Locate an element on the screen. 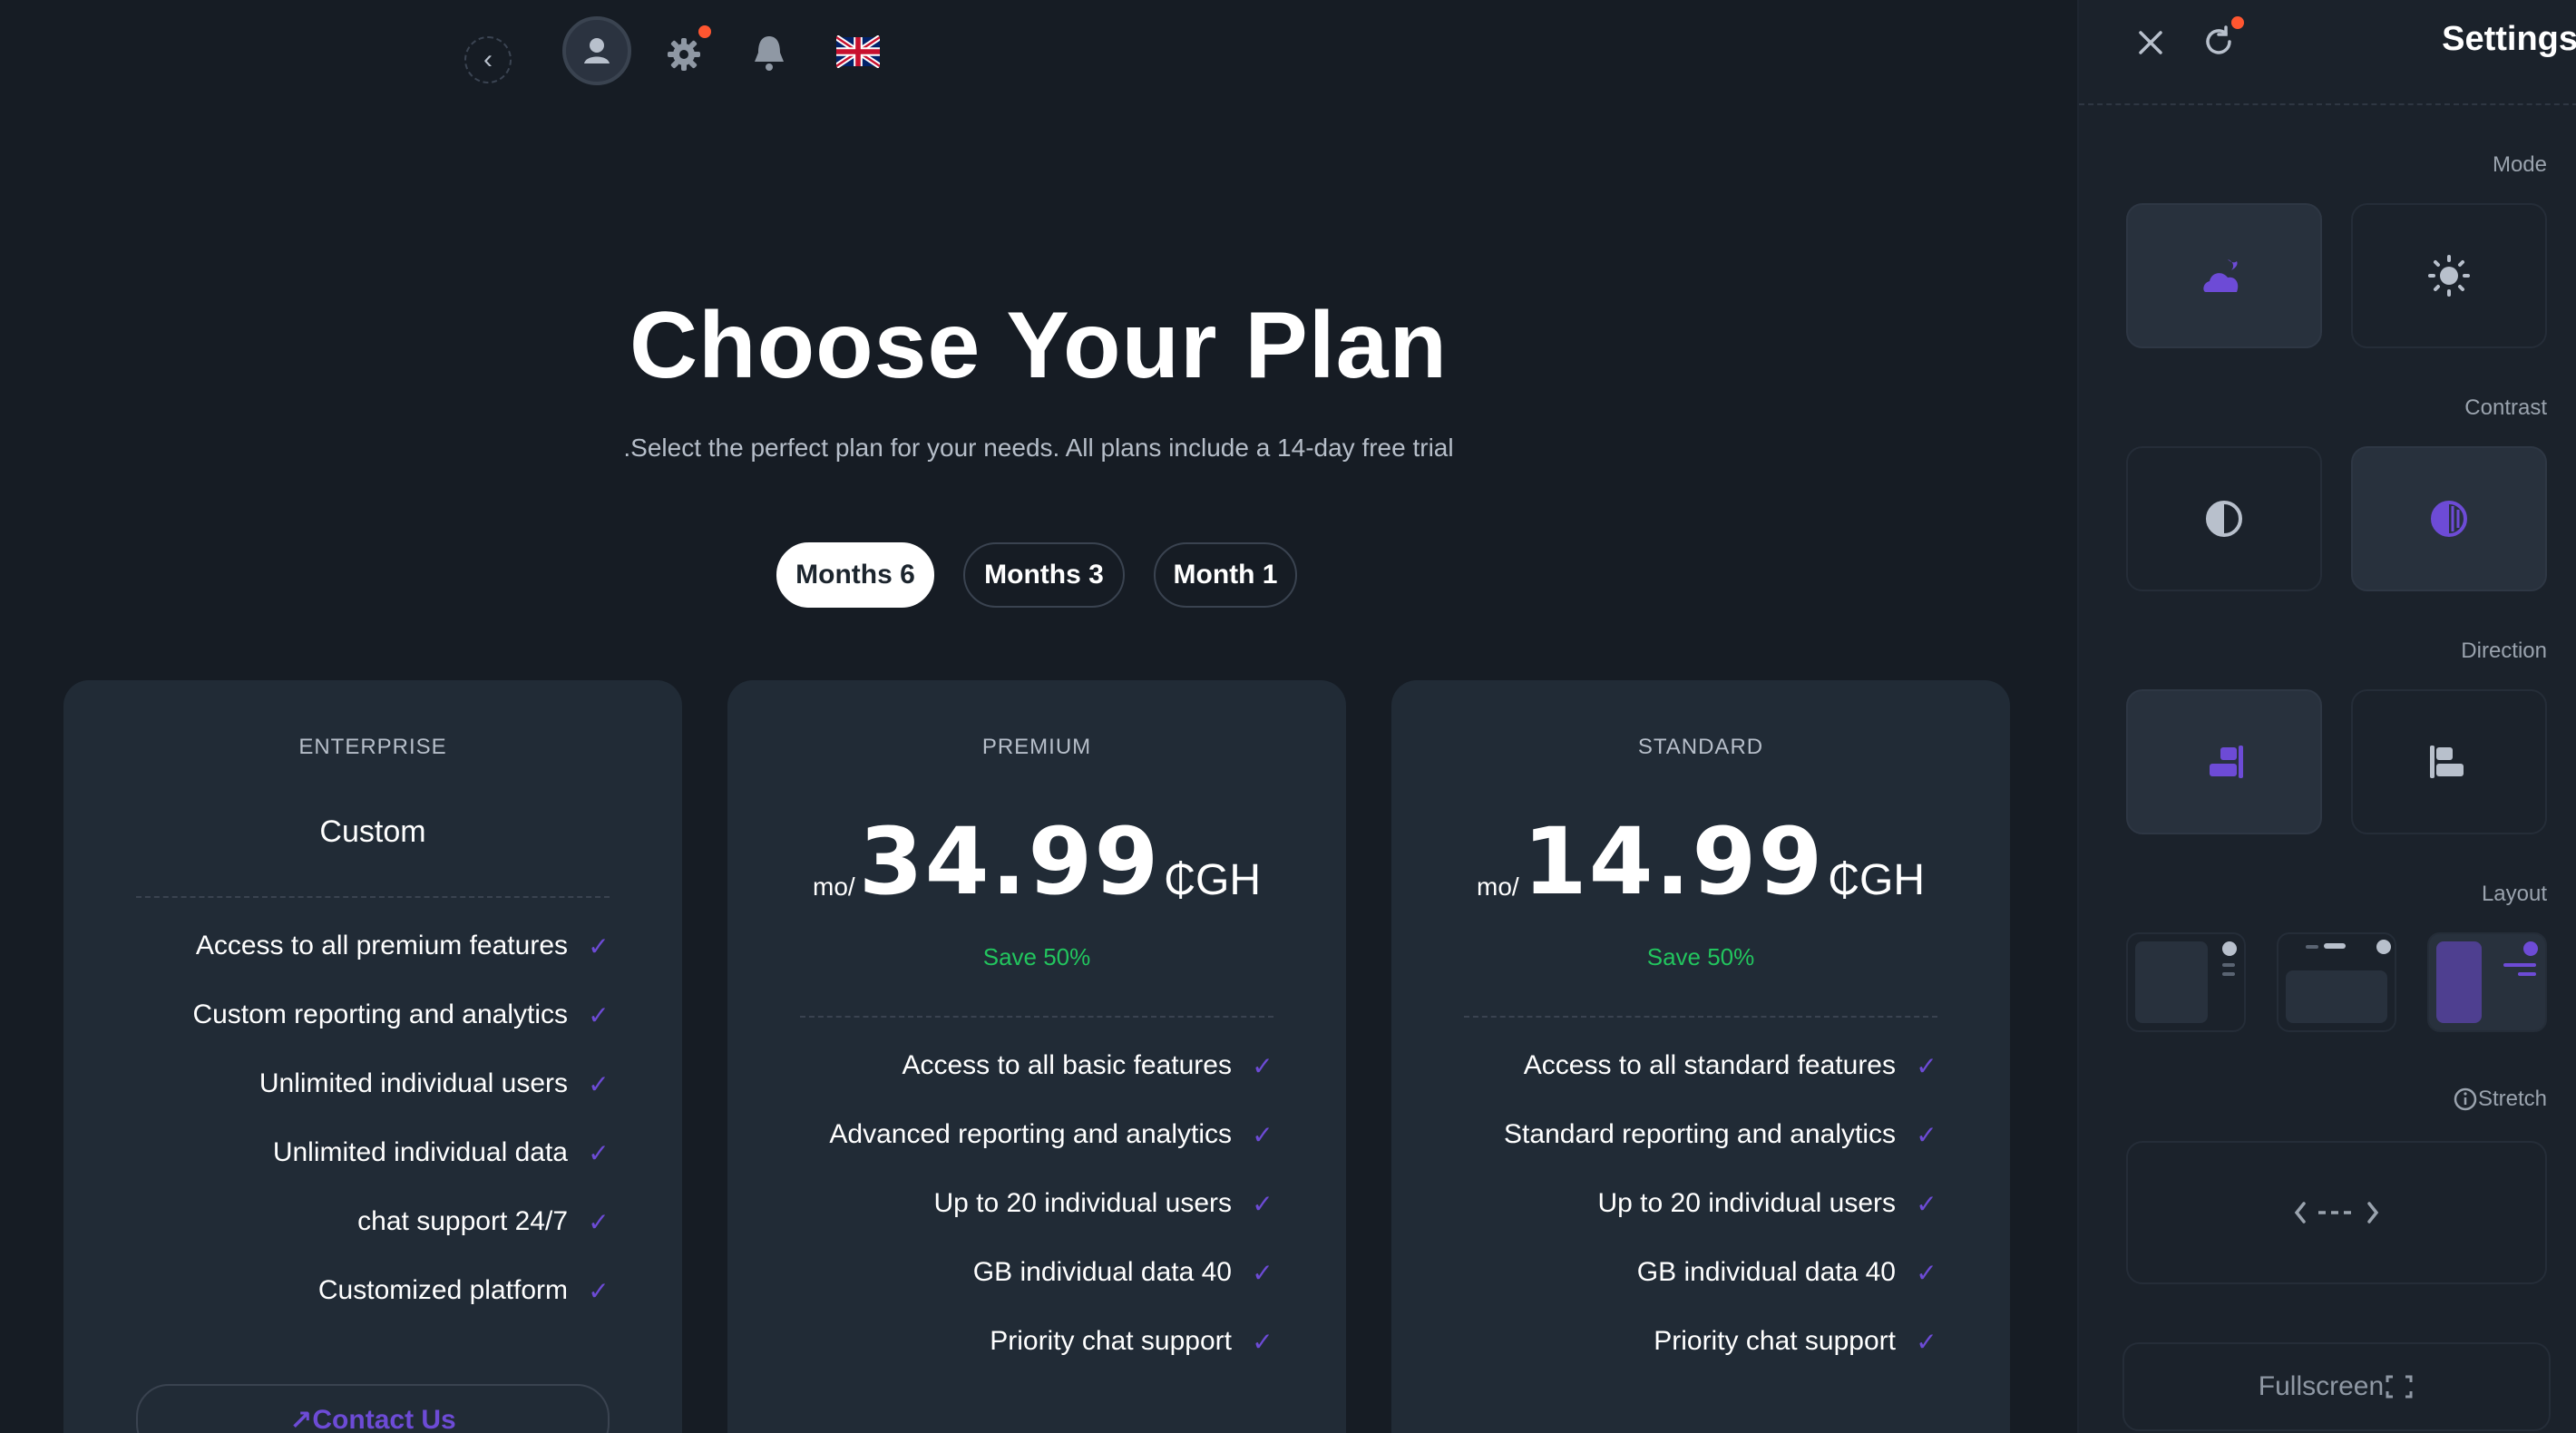  stretch-label: Stretch is located at coordinates (2500, 1099).